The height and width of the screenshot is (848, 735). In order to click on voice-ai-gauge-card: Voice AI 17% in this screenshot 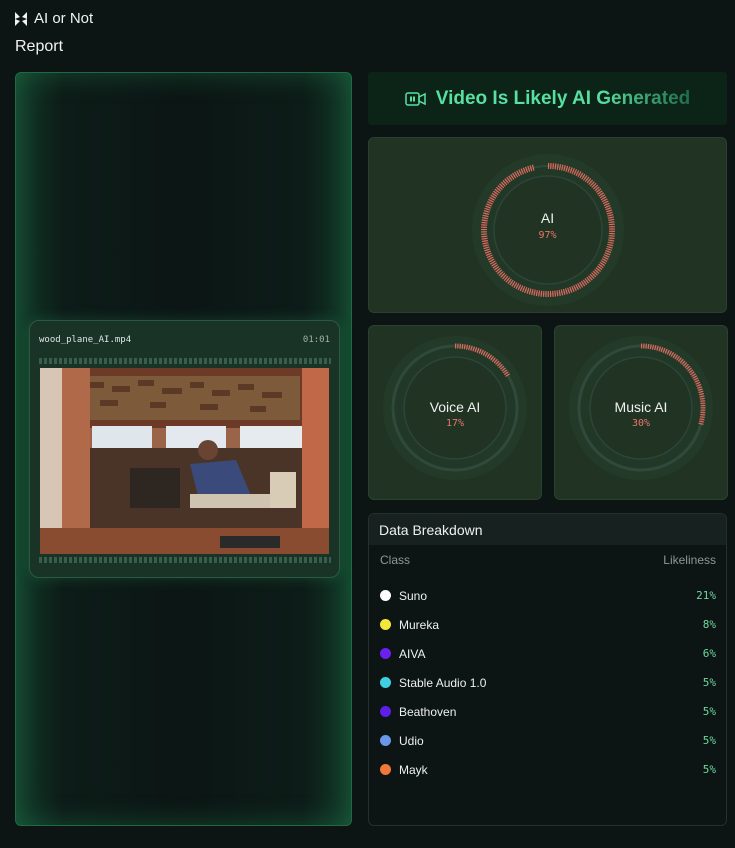, I will do `click(455, 412)`.